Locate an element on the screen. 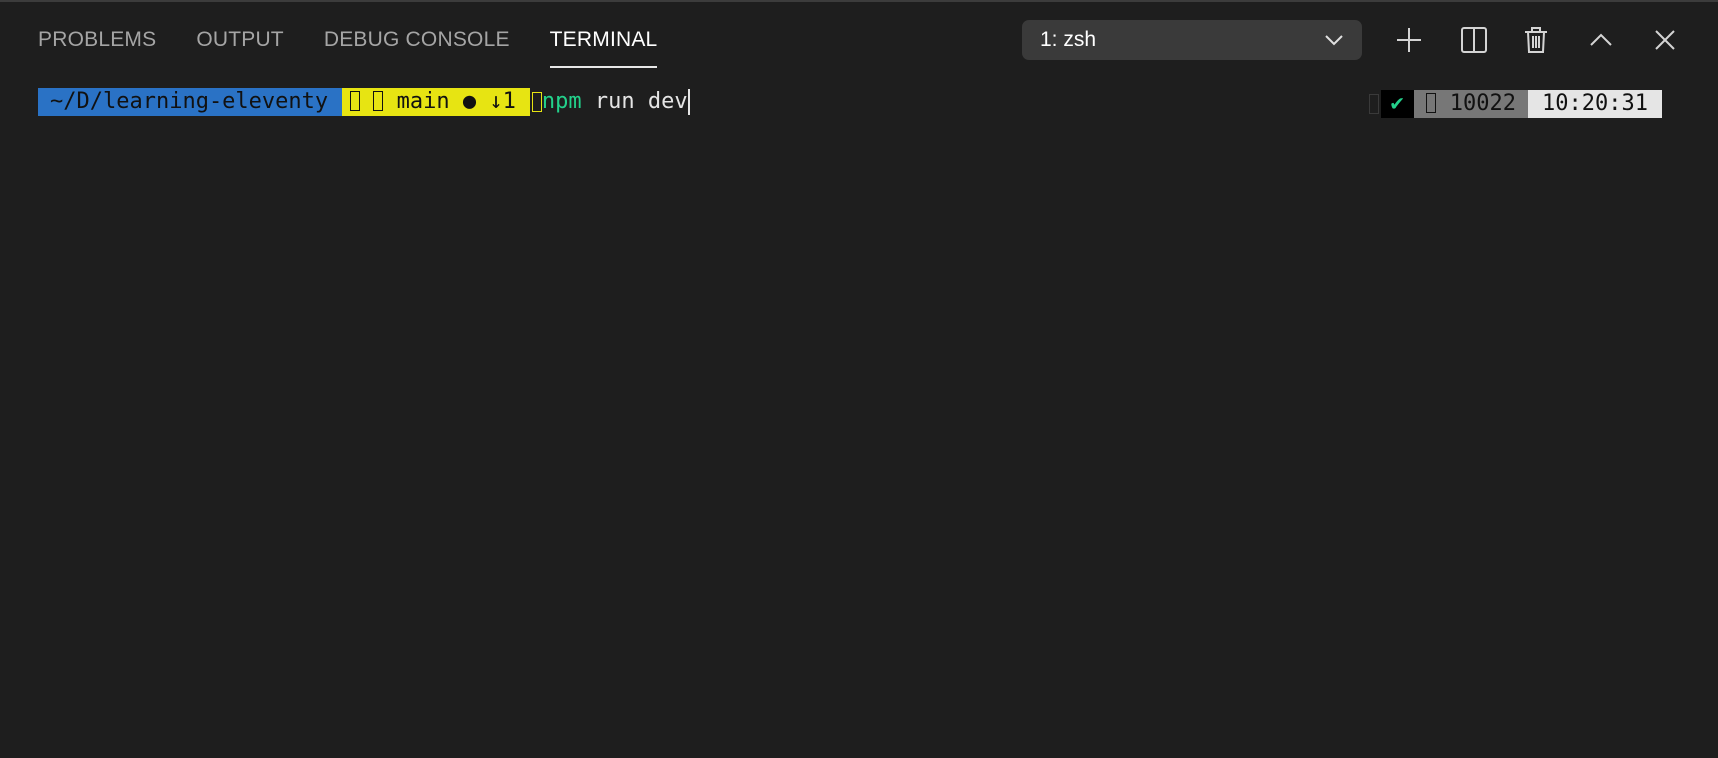 The width and height of the screenshot is (1718, 758). prompt-git-segment: main ● ↓1 is located at coordinates (436, 102).